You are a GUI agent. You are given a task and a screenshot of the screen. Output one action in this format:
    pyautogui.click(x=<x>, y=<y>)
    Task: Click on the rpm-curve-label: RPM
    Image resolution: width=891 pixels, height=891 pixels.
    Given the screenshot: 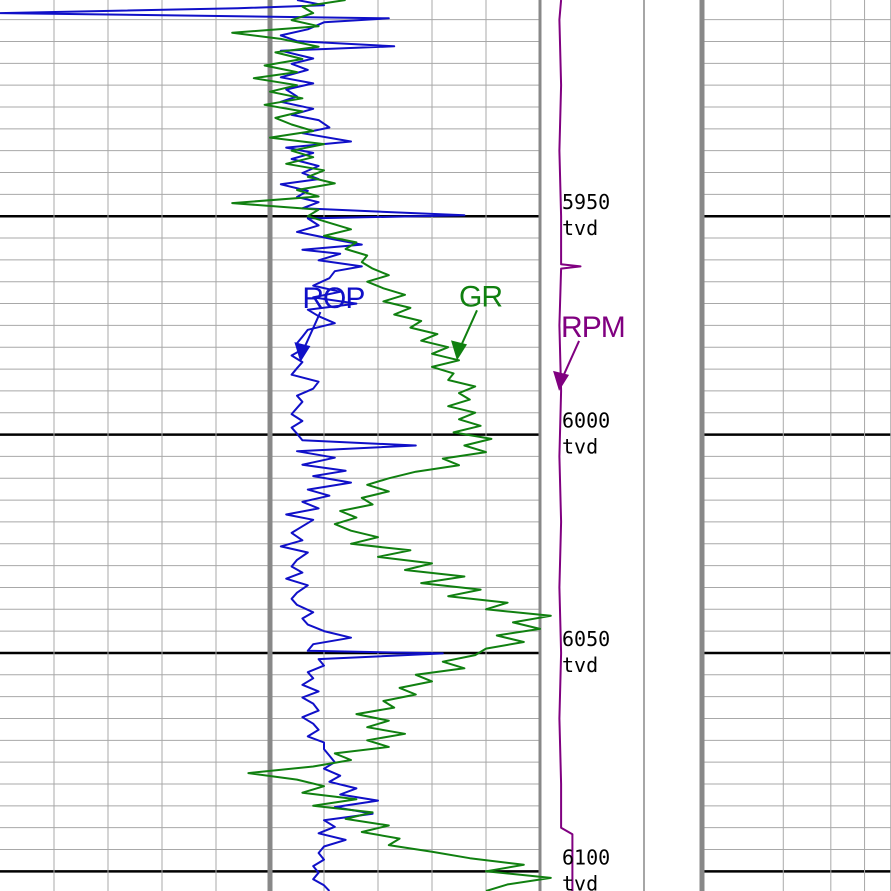 What is the action you would take?
    pyautogui.click(x=593, y=327)
    